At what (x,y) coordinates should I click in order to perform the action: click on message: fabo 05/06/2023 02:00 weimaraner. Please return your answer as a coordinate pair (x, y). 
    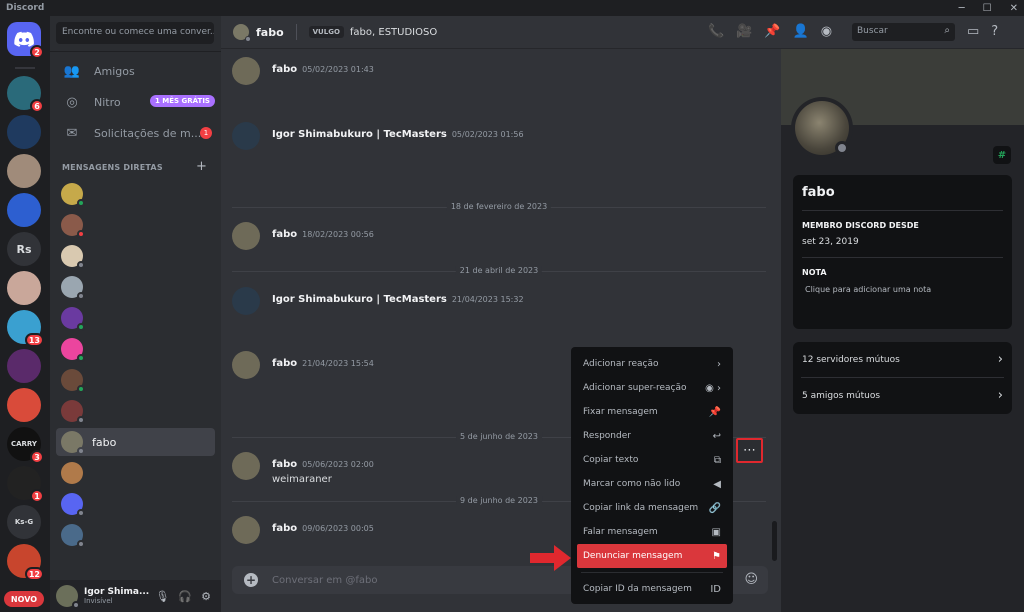
    Looking at the image, I should click on (303, 468).